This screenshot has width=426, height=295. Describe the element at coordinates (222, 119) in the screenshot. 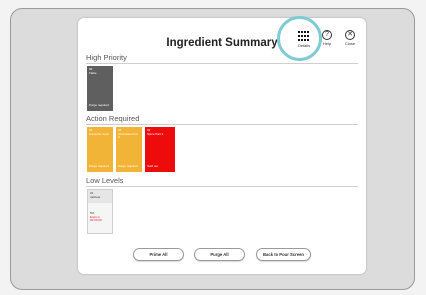

I see `section-header-action-required: Action Required` at that location.